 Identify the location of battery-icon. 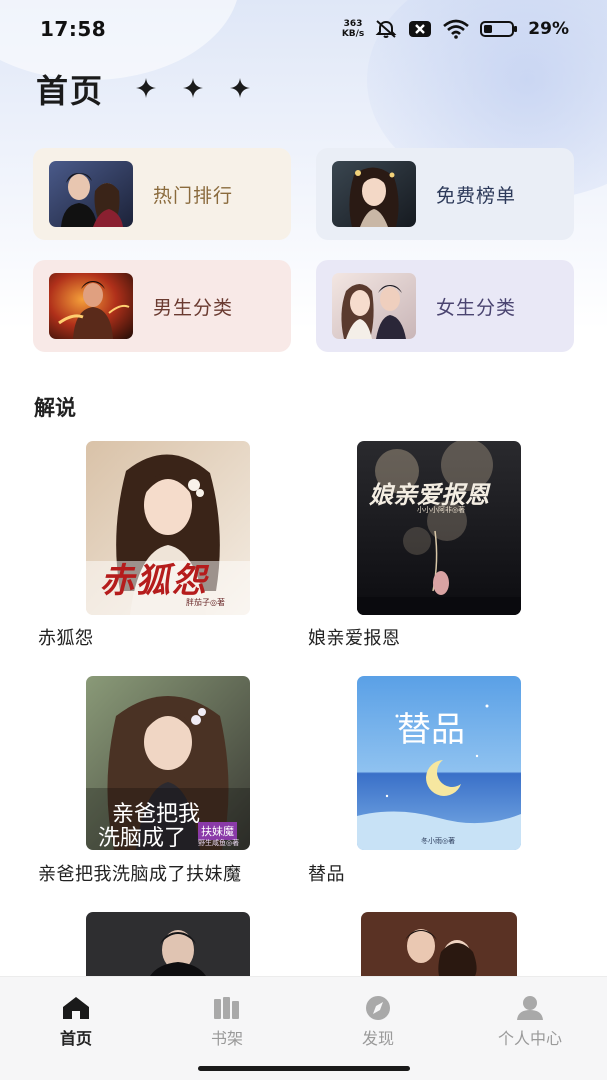
(499, 29).